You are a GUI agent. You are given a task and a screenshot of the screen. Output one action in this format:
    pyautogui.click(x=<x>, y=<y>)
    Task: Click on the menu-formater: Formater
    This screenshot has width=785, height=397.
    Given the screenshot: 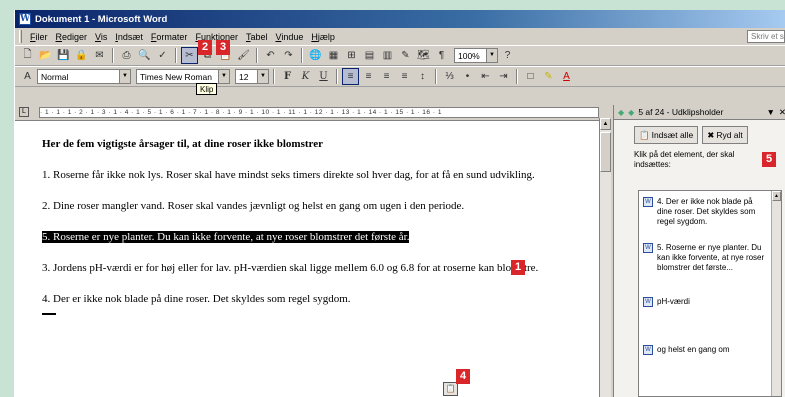 What is the action you would take?
    pyautogui.click(x=169, y=37)
    